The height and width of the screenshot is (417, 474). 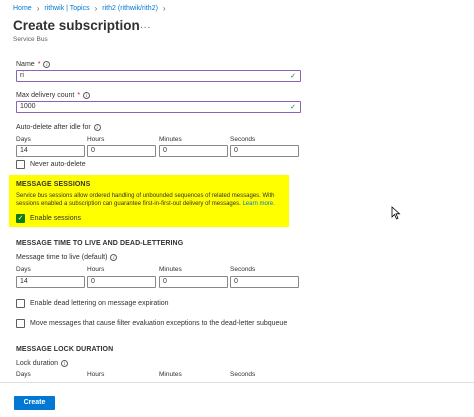 I want to click on ttl-hours-label: Hours, so click(x=96, y=269).